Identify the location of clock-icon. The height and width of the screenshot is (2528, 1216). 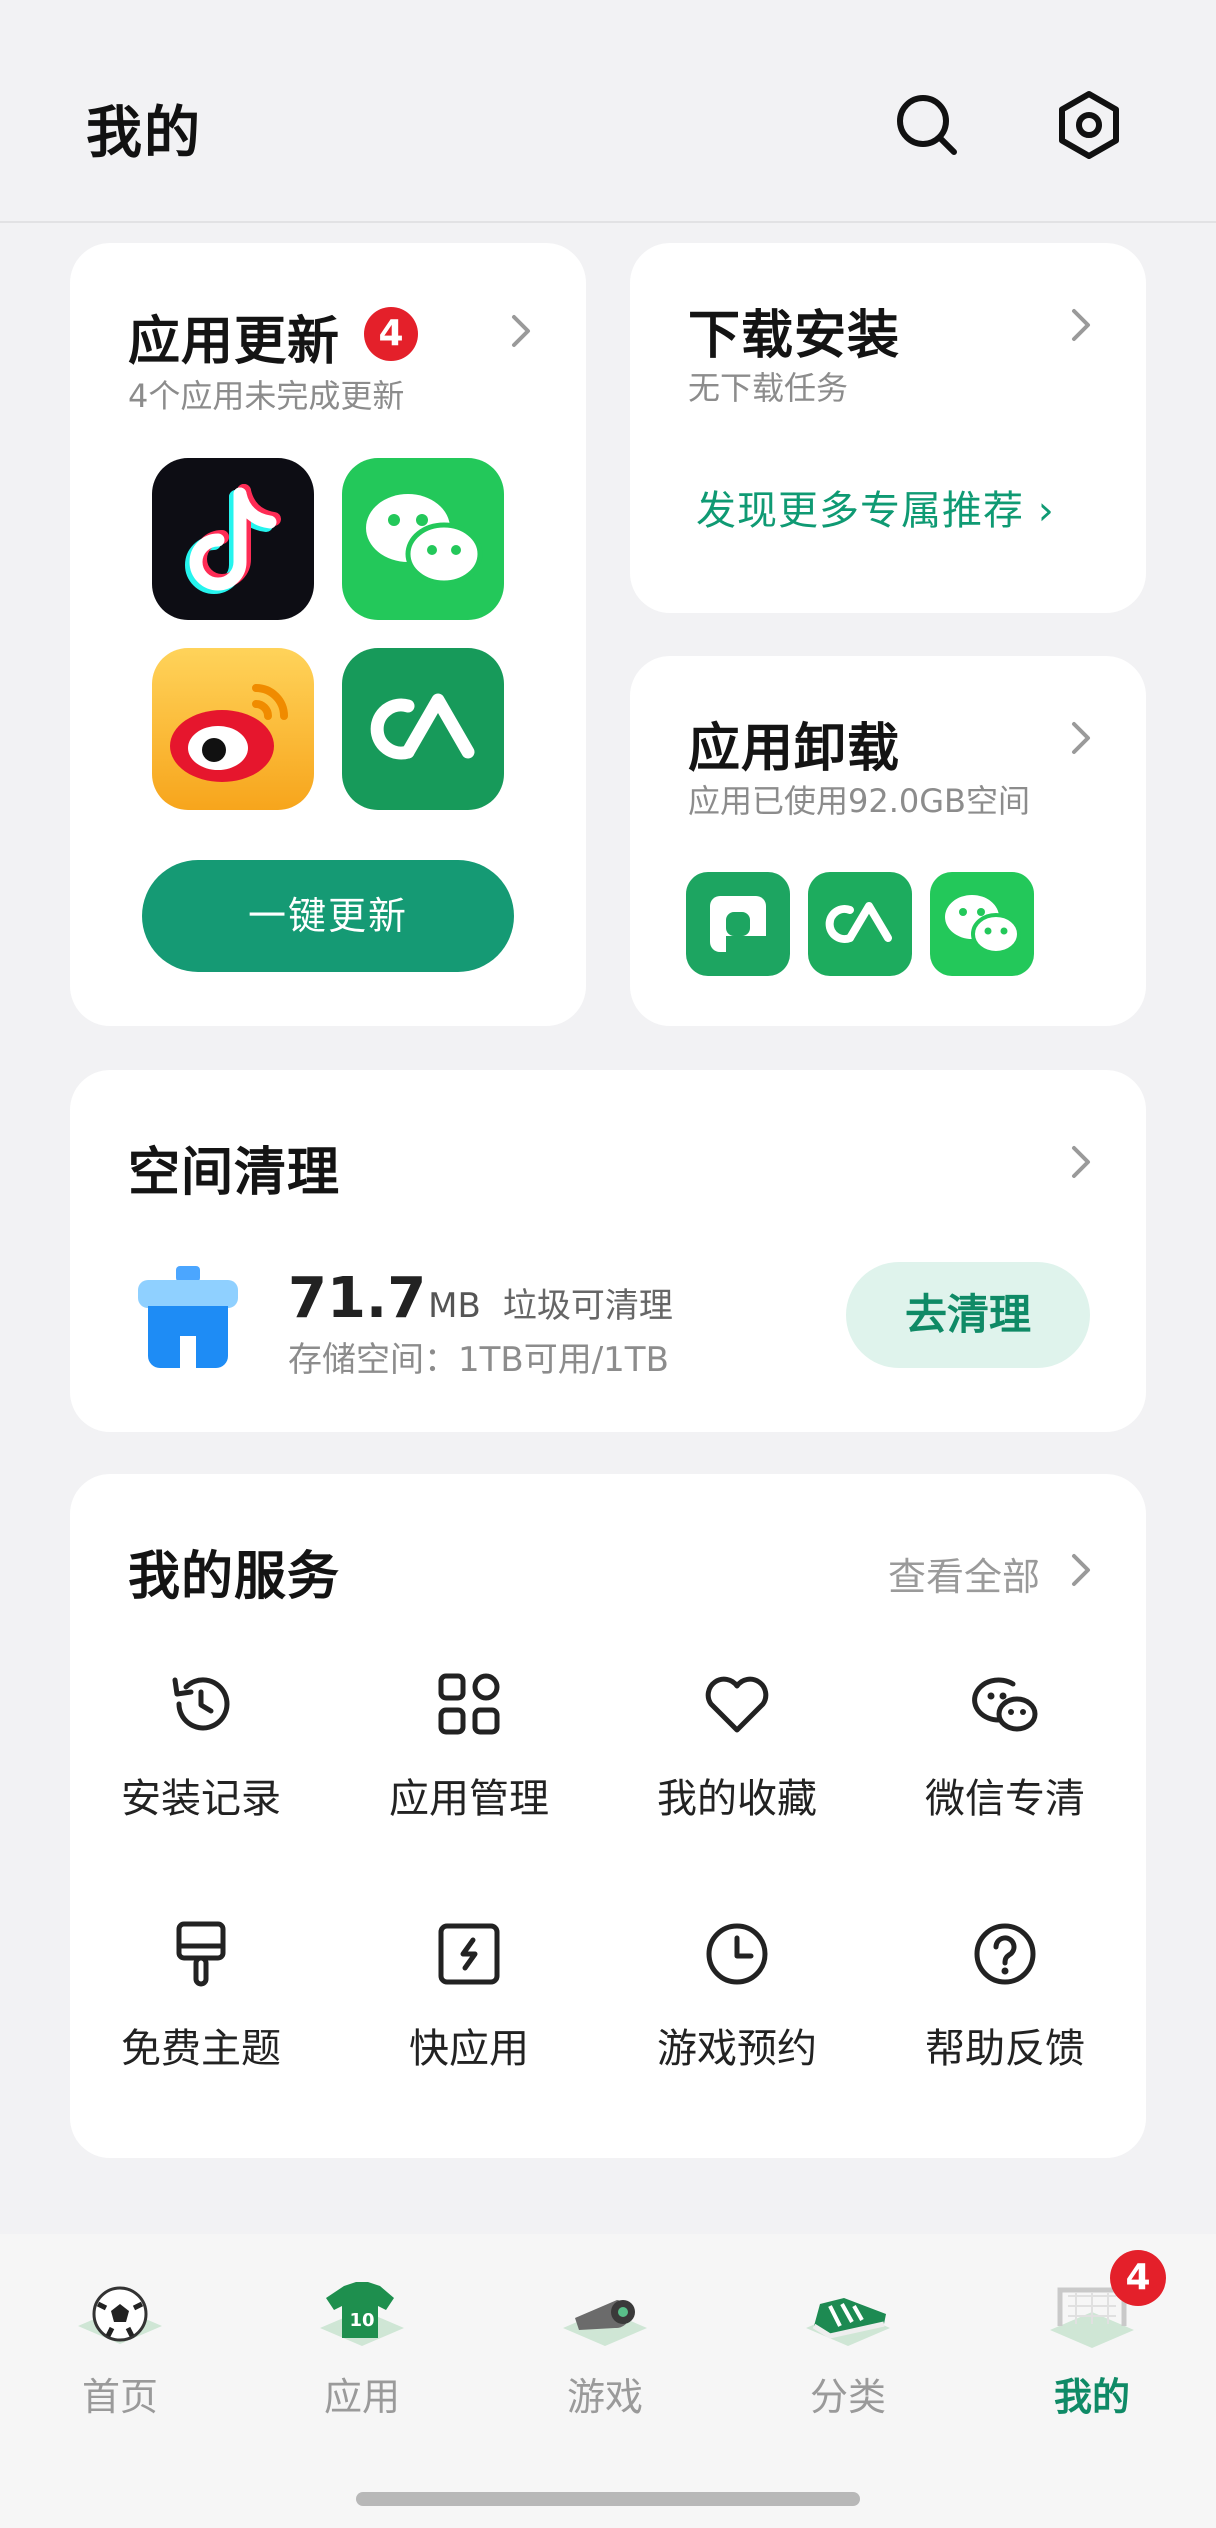
(737, 1954).